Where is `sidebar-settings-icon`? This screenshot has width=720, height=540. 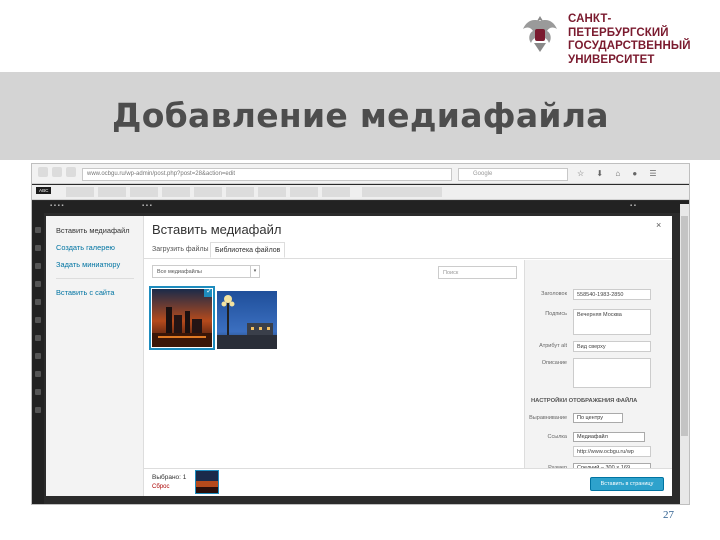
sidebar-settings-icon is located at coordinates (38, 392).